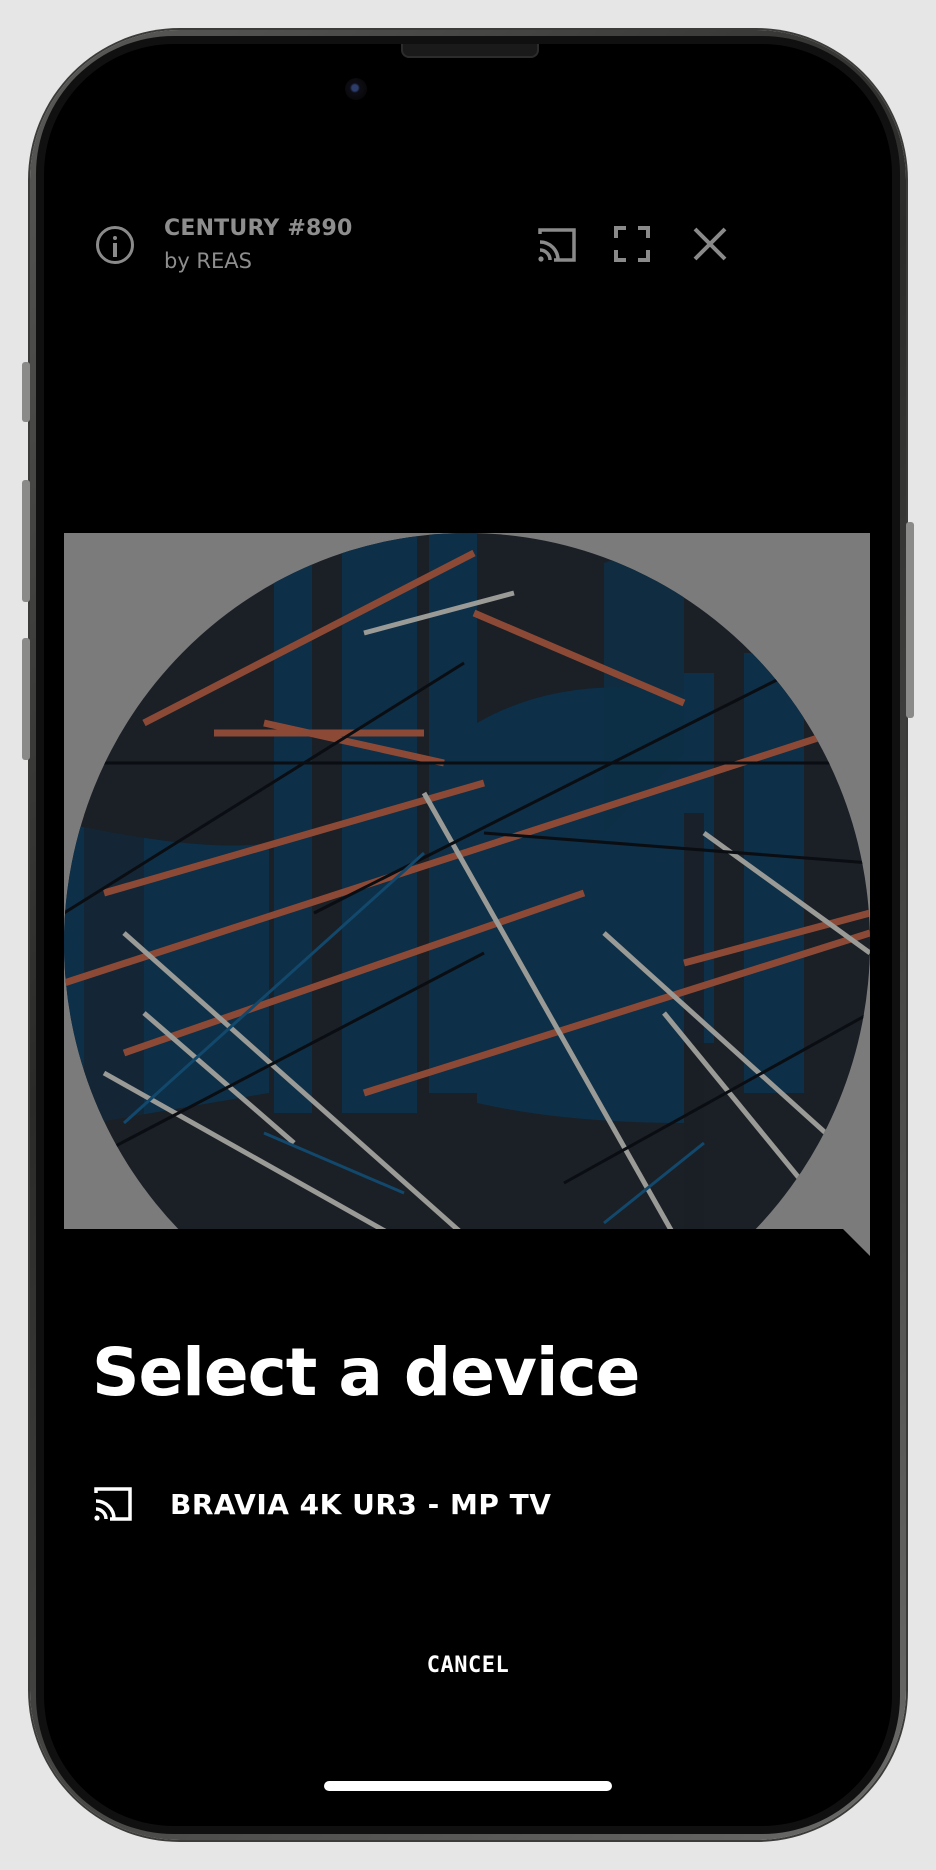 The height and width of the screenshot is (1870, 936). Describe the element at coordinates (366, 1372) in the screenshot. I see `device-picker-title: Select a device` at that location.